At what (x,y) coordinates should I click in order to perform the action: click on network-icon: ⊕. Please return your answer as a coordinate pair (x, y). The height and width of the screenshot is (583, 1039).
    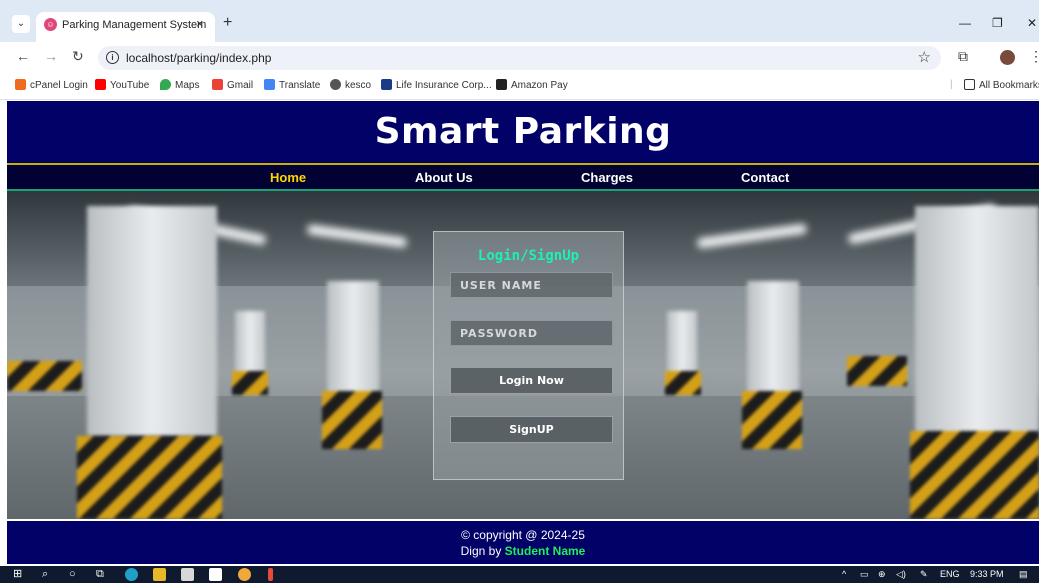
    Looking at the image, I should click on (882, 574).